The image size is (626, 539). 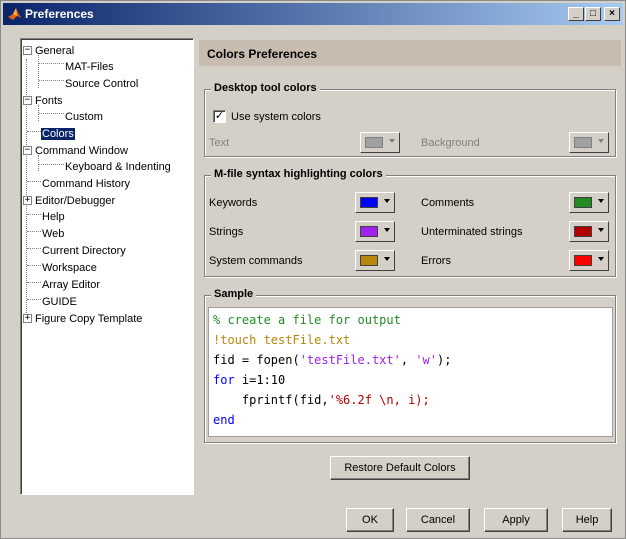 I want to click on tree-item-label: Figure Copy Template, so click(x=89, y=319).